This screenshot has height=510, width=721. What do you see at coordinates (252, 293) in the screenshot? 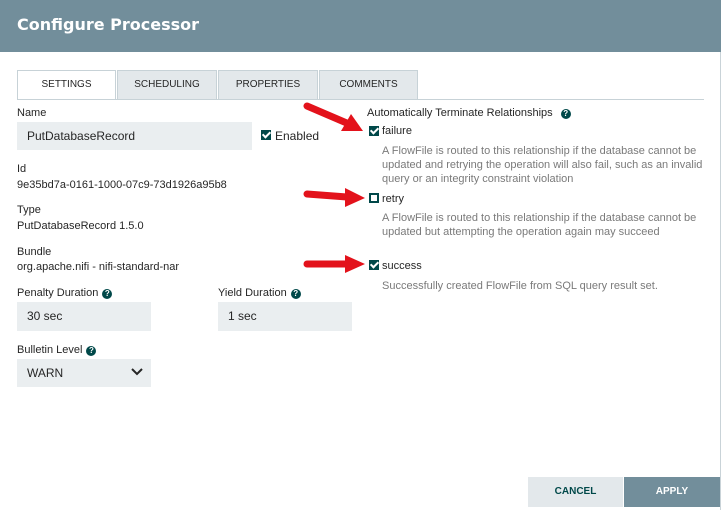
I see `yield-duration-label-text: Yield Duration` at bounding box center [252, 293].